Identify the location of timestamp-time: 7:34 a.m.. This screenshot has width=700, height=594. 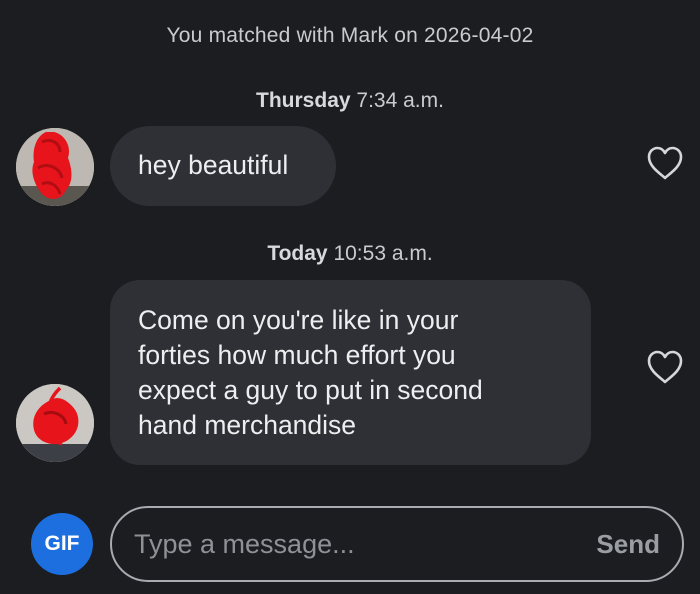
(400, 100).